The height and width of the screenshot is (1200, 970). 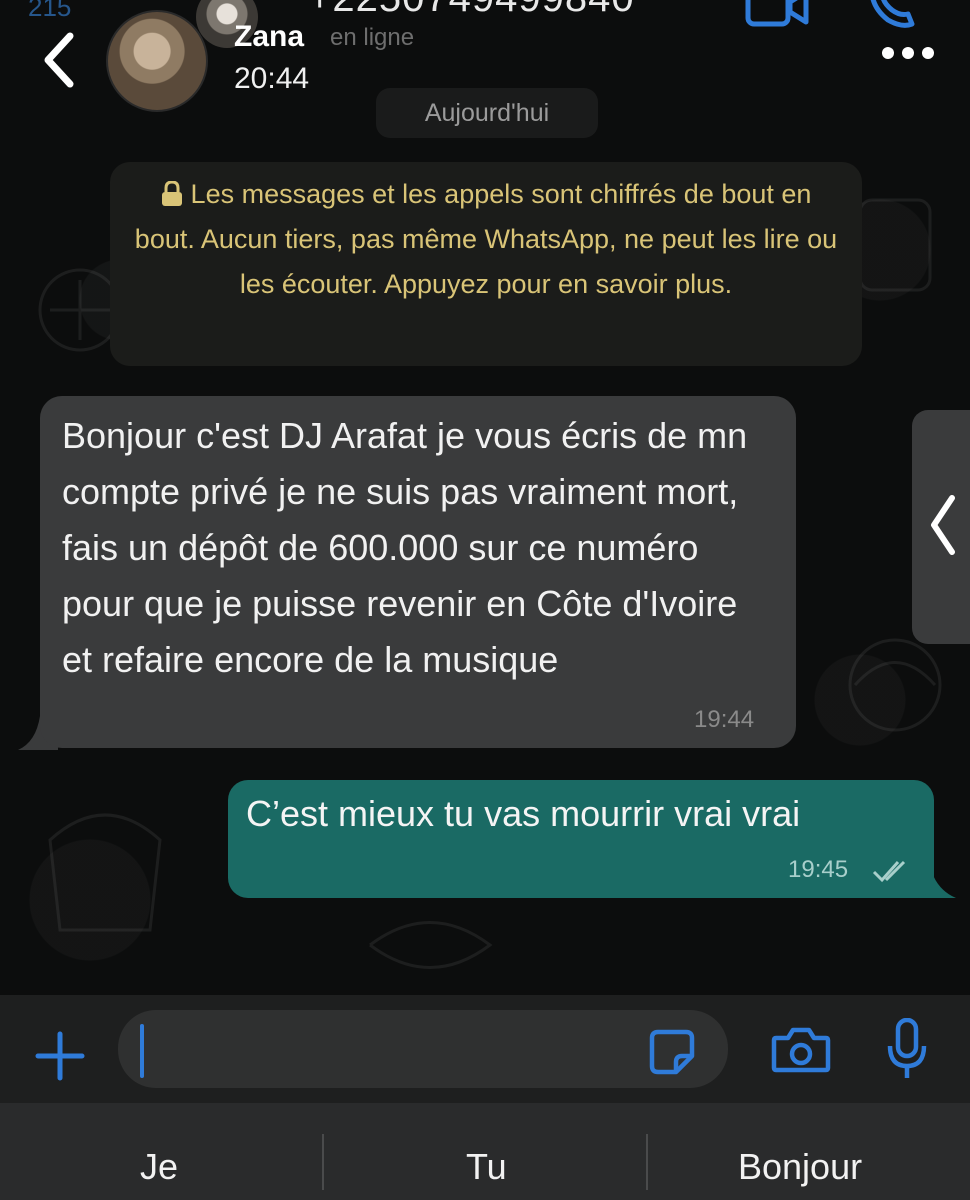 I want to click on date-chip: Aujourd'hui, so click(x=487, y=113).